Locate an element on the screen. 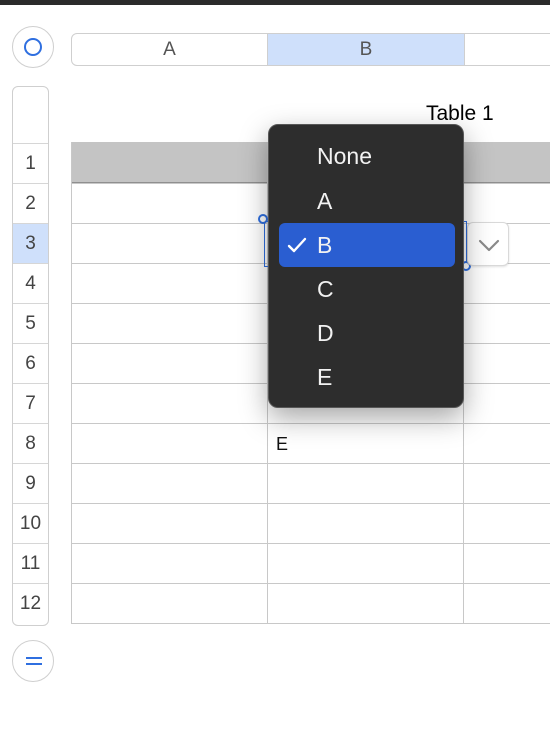 The width and height of the screenshot is (550, 738). row-header-11: 11 is located at coordinates (30, 563).